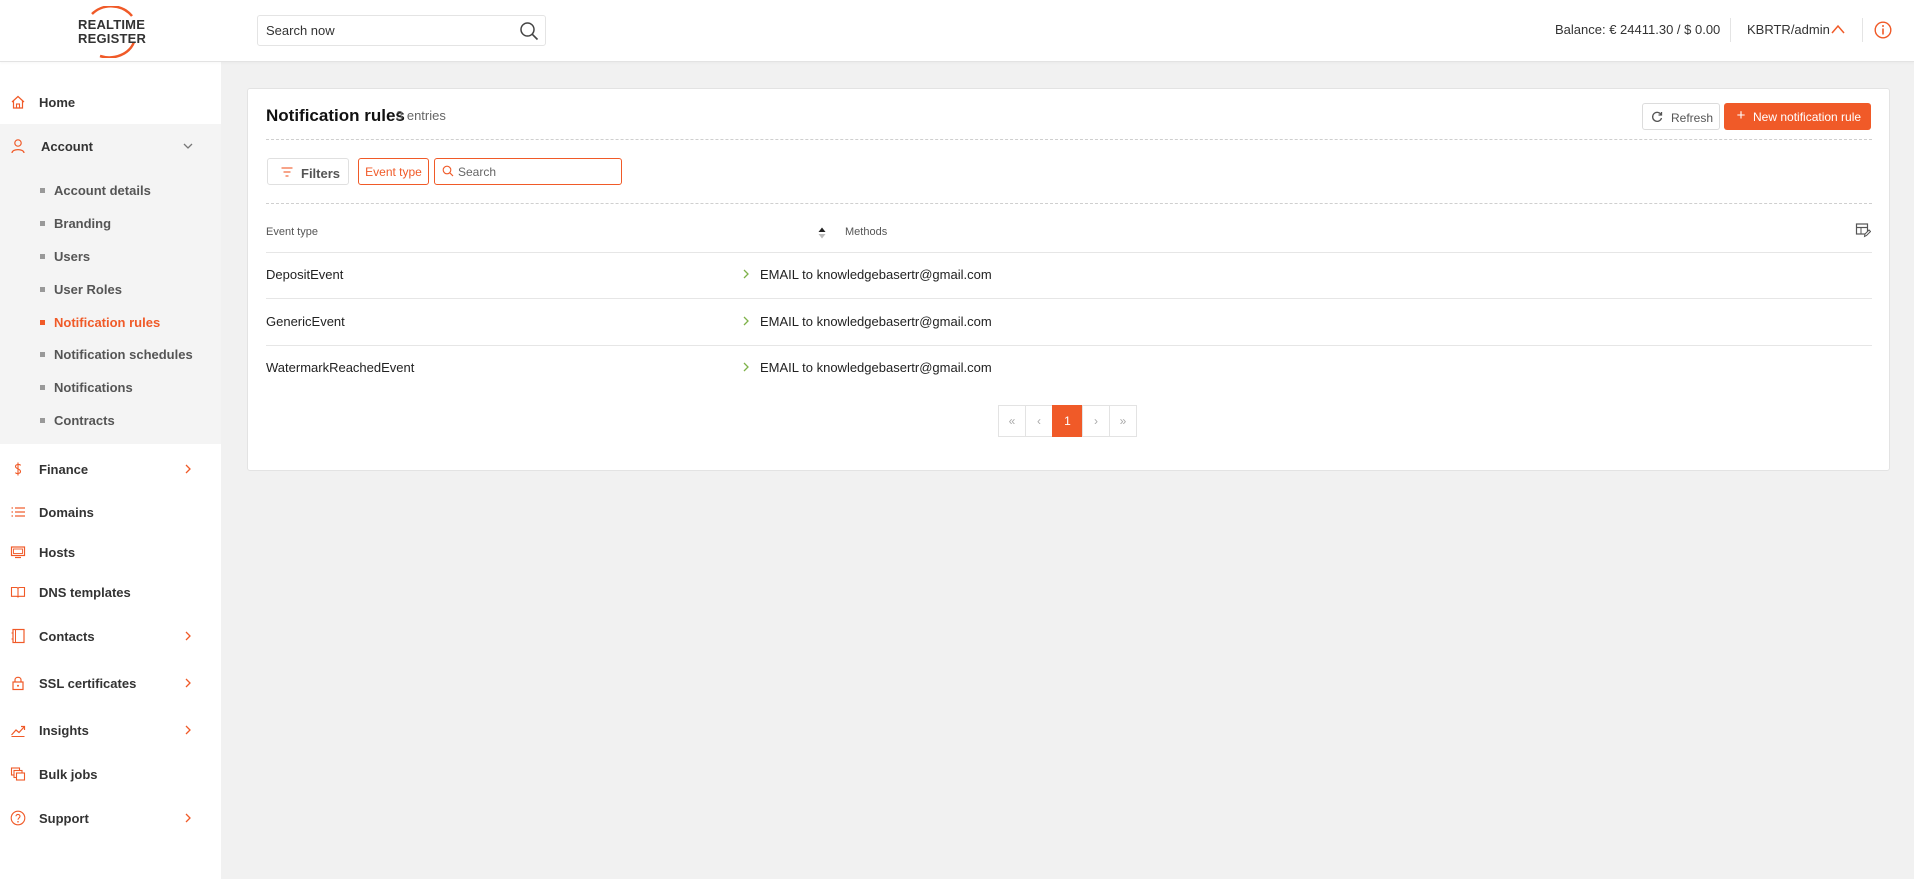 The width and height of the screenshot is (1914, 879). I want to click on logo-text-line2: REGISTER, so click(112, 38).